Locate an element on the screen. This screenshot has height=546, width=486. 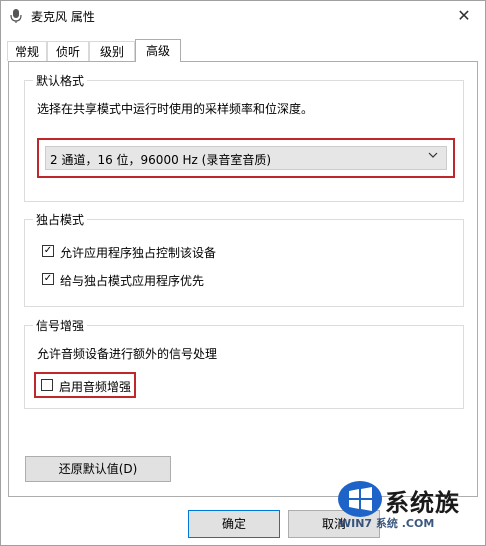
checkbox-unchecked-icon is located at coordinates (47, 385).